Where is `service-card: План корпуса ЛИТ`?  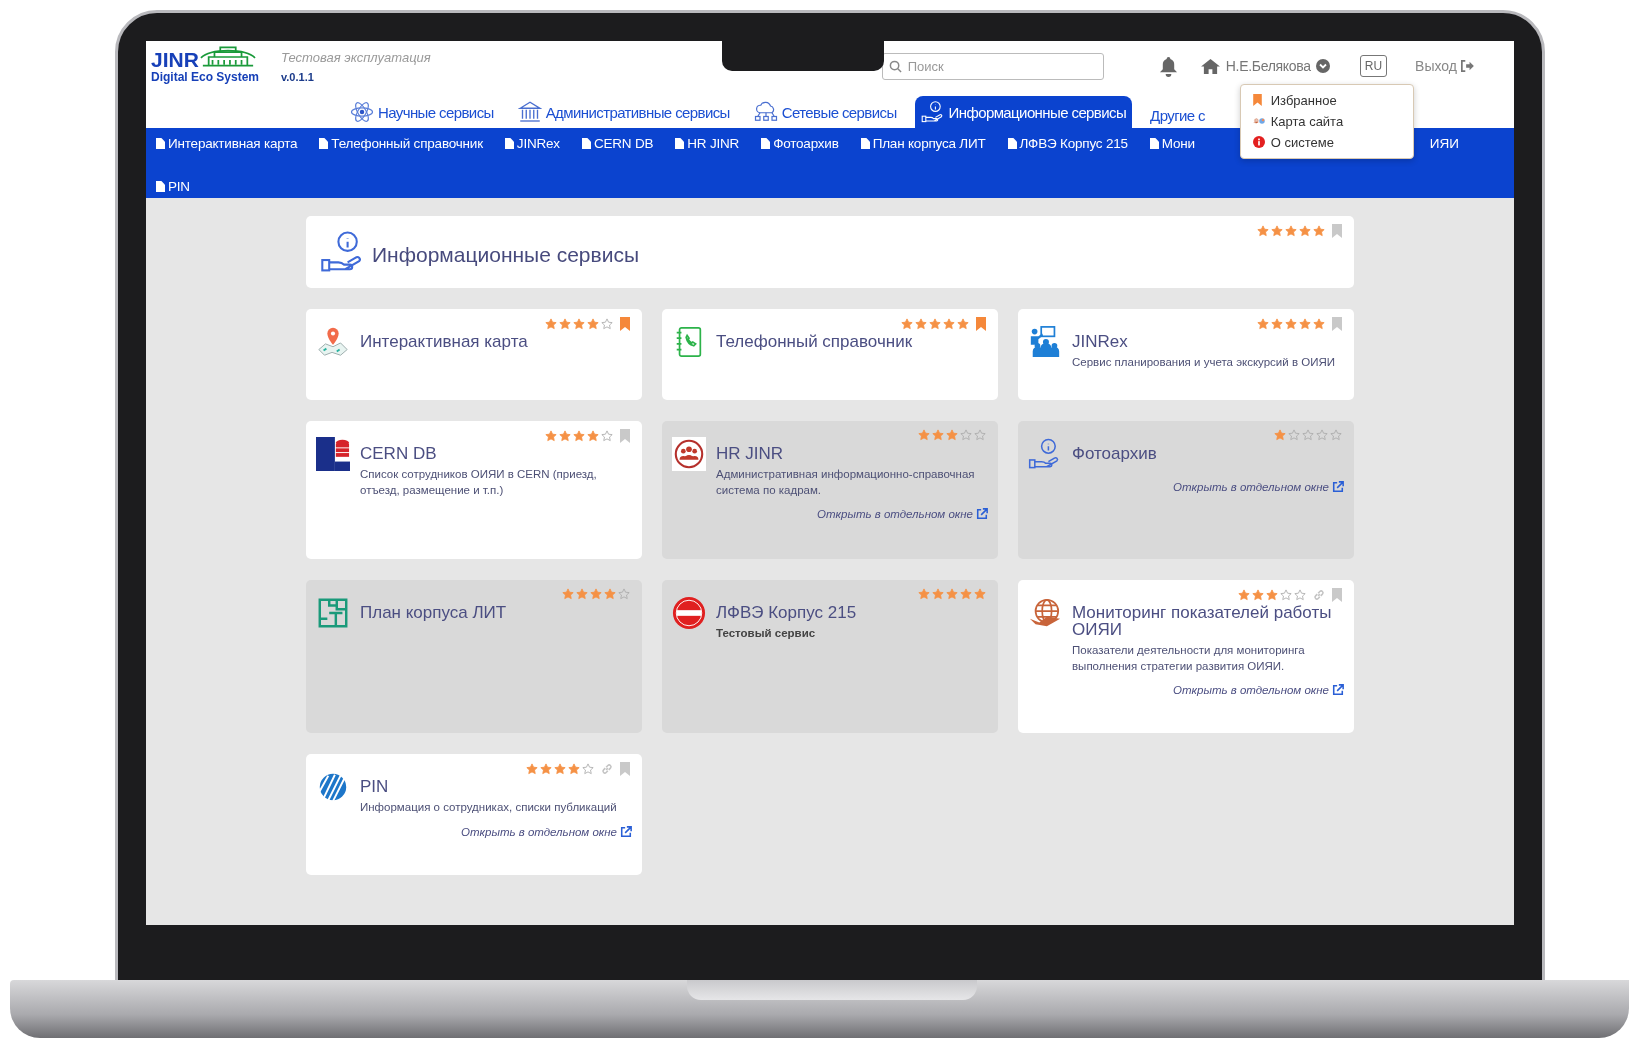
service-card: План корпуса ЛИТ is located at coordinates (474, 656).